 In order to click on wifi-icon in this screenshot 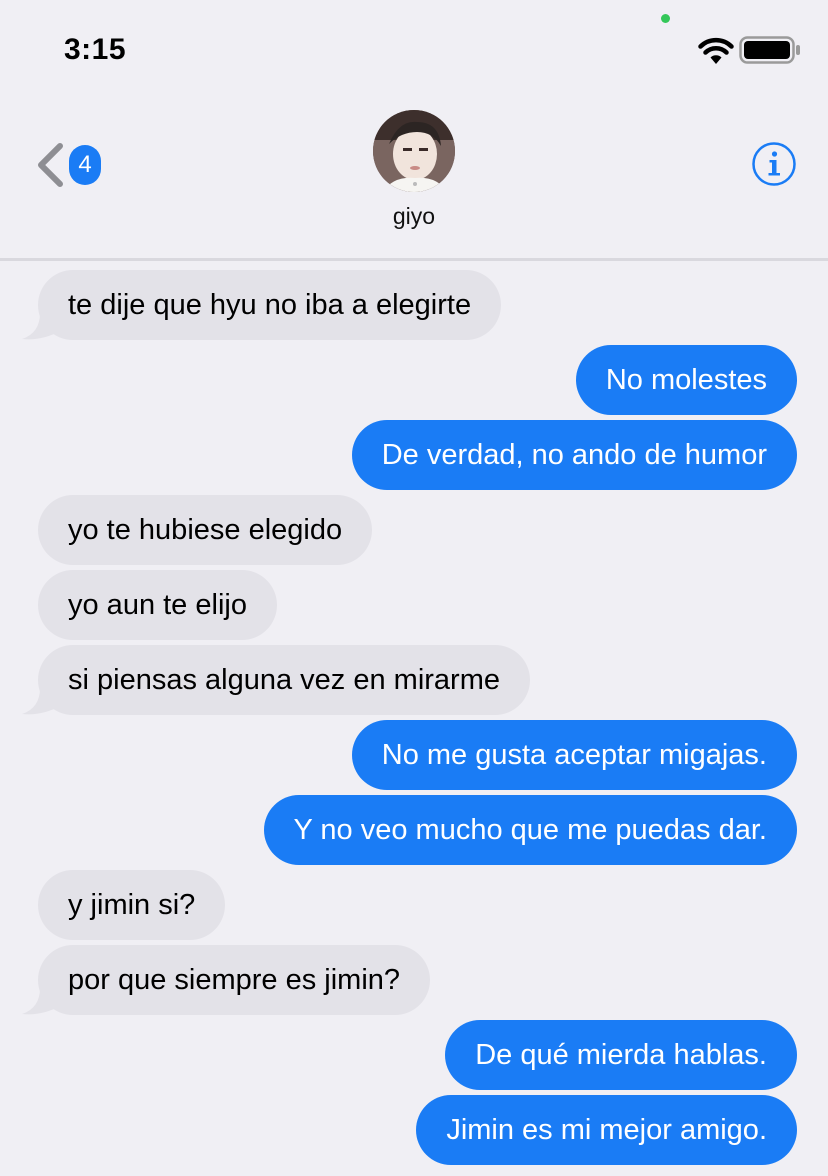, I will do `click(716, 50)`.